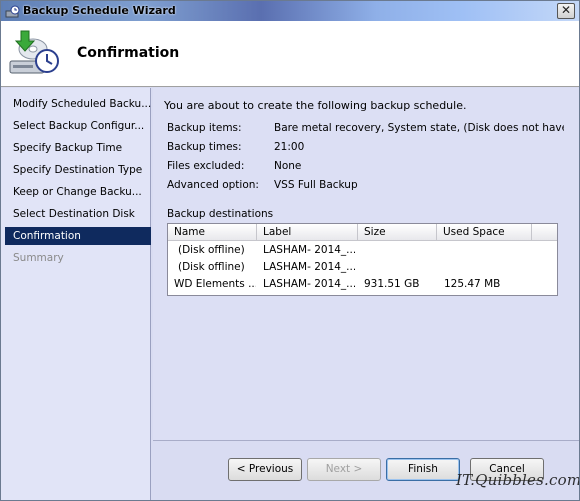  What do you see at coordinates (99, 10) in the screenshot?
I see `window-title: Backup Schedule Wizard` at bounding box center [99, 10].